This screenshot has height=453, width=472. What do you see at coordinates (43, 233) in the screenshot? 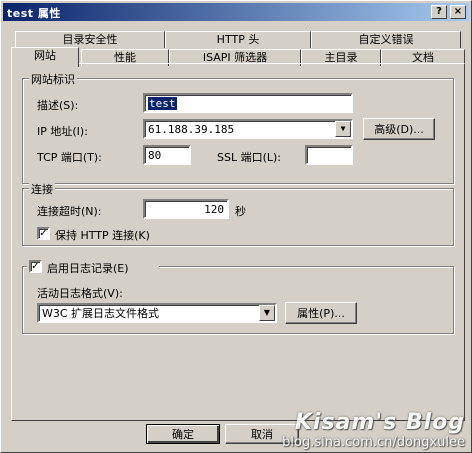
I see `keepalive-checkbox: ✓` at bounding box center [43, 233].